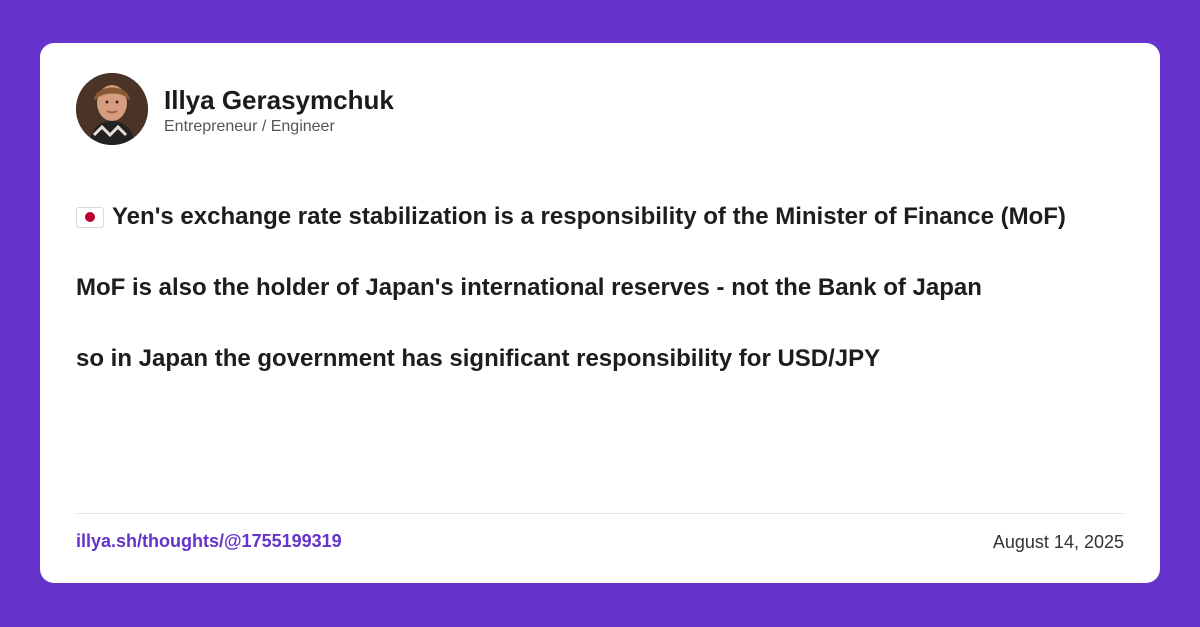 This screenshot has width=1200, height=627. Describe the element at coordinates (209, 541) in the screenshot. I see `post-link: illya.sh/thoughts/@1755199319` at that location.